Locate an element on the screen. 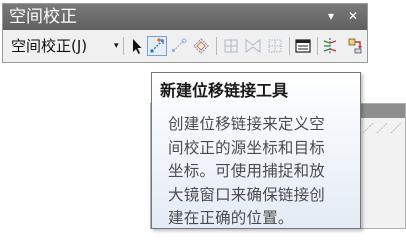 The image size is (406, 240). chevron-down-icon: ▾ is located at coordinates (116, 46).